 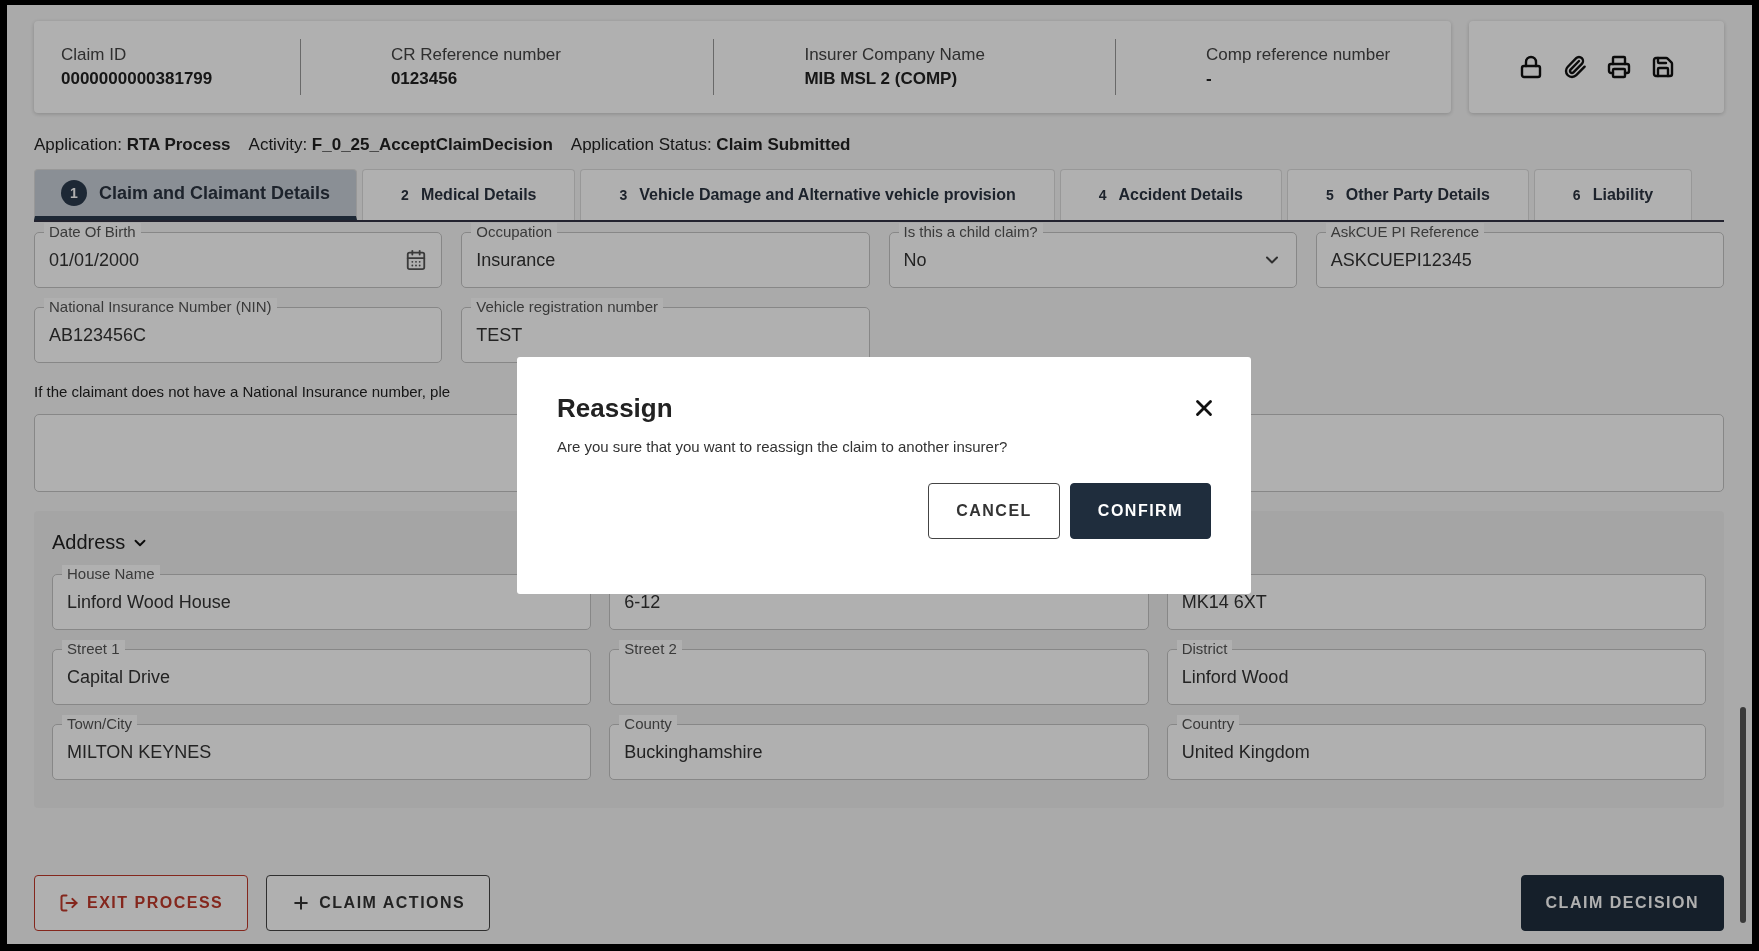 I want to click on field-label: Country, so click(x=1208, y=724).